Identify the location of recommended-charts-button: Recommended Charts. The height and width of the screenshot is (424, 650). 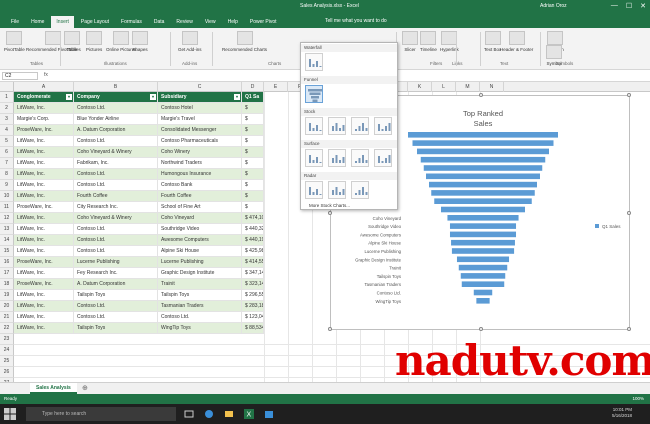
(244, 41).